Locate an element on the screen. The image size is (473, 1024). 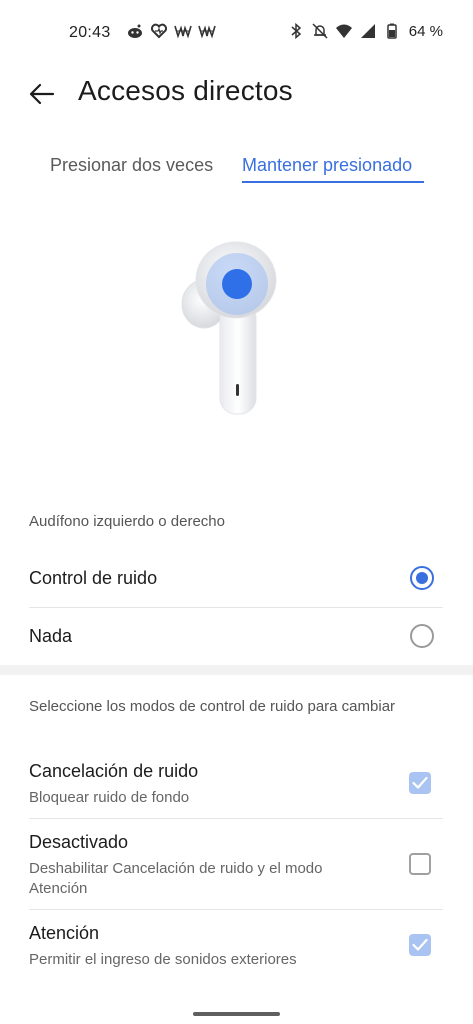
tab-selected-indicator is located at coordinates (333, 182).